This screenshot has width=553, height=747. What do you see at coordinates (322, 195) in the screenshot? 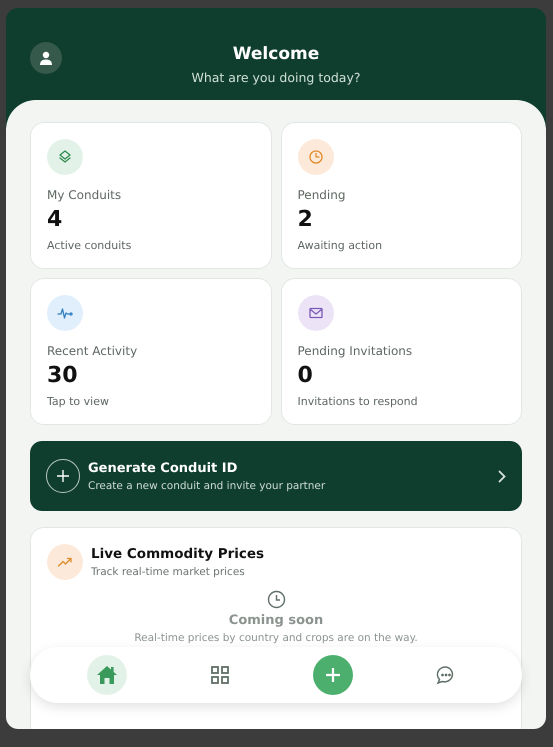
I see `stat-label: Pending` at bounding box center [322, 195].